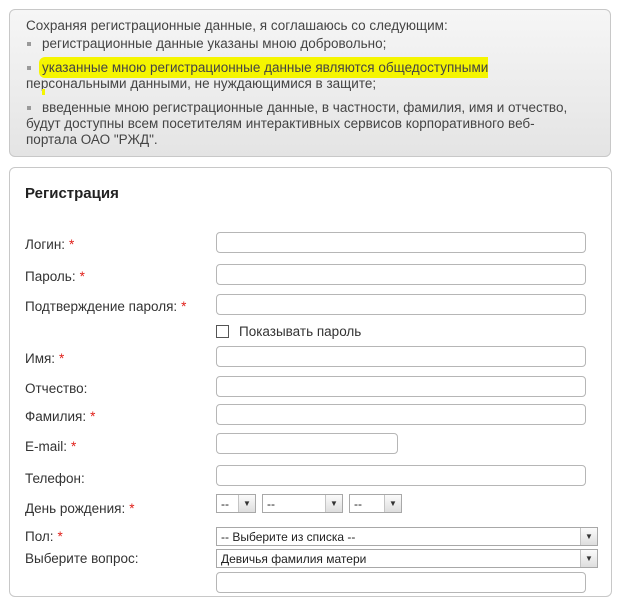 The width and height of the screenshot is (633, 597). I want to click on birthday-label: День рождения: *, so click(80, 508).